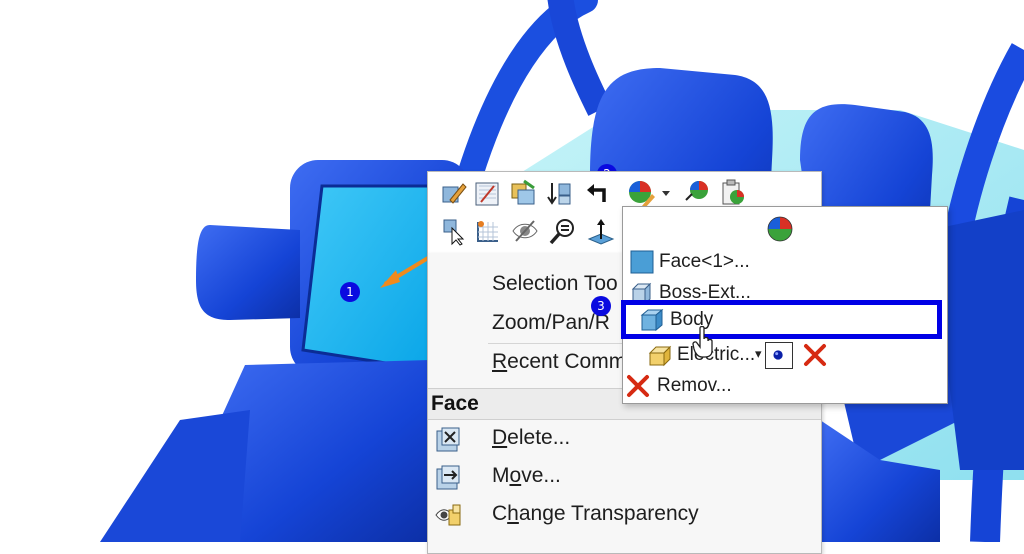 Image resolution: width=1024 pixels, height=554 pixels. Describe the element at coordinates (448, 477) in the screenshot. I see `move-face-icon` at that location.